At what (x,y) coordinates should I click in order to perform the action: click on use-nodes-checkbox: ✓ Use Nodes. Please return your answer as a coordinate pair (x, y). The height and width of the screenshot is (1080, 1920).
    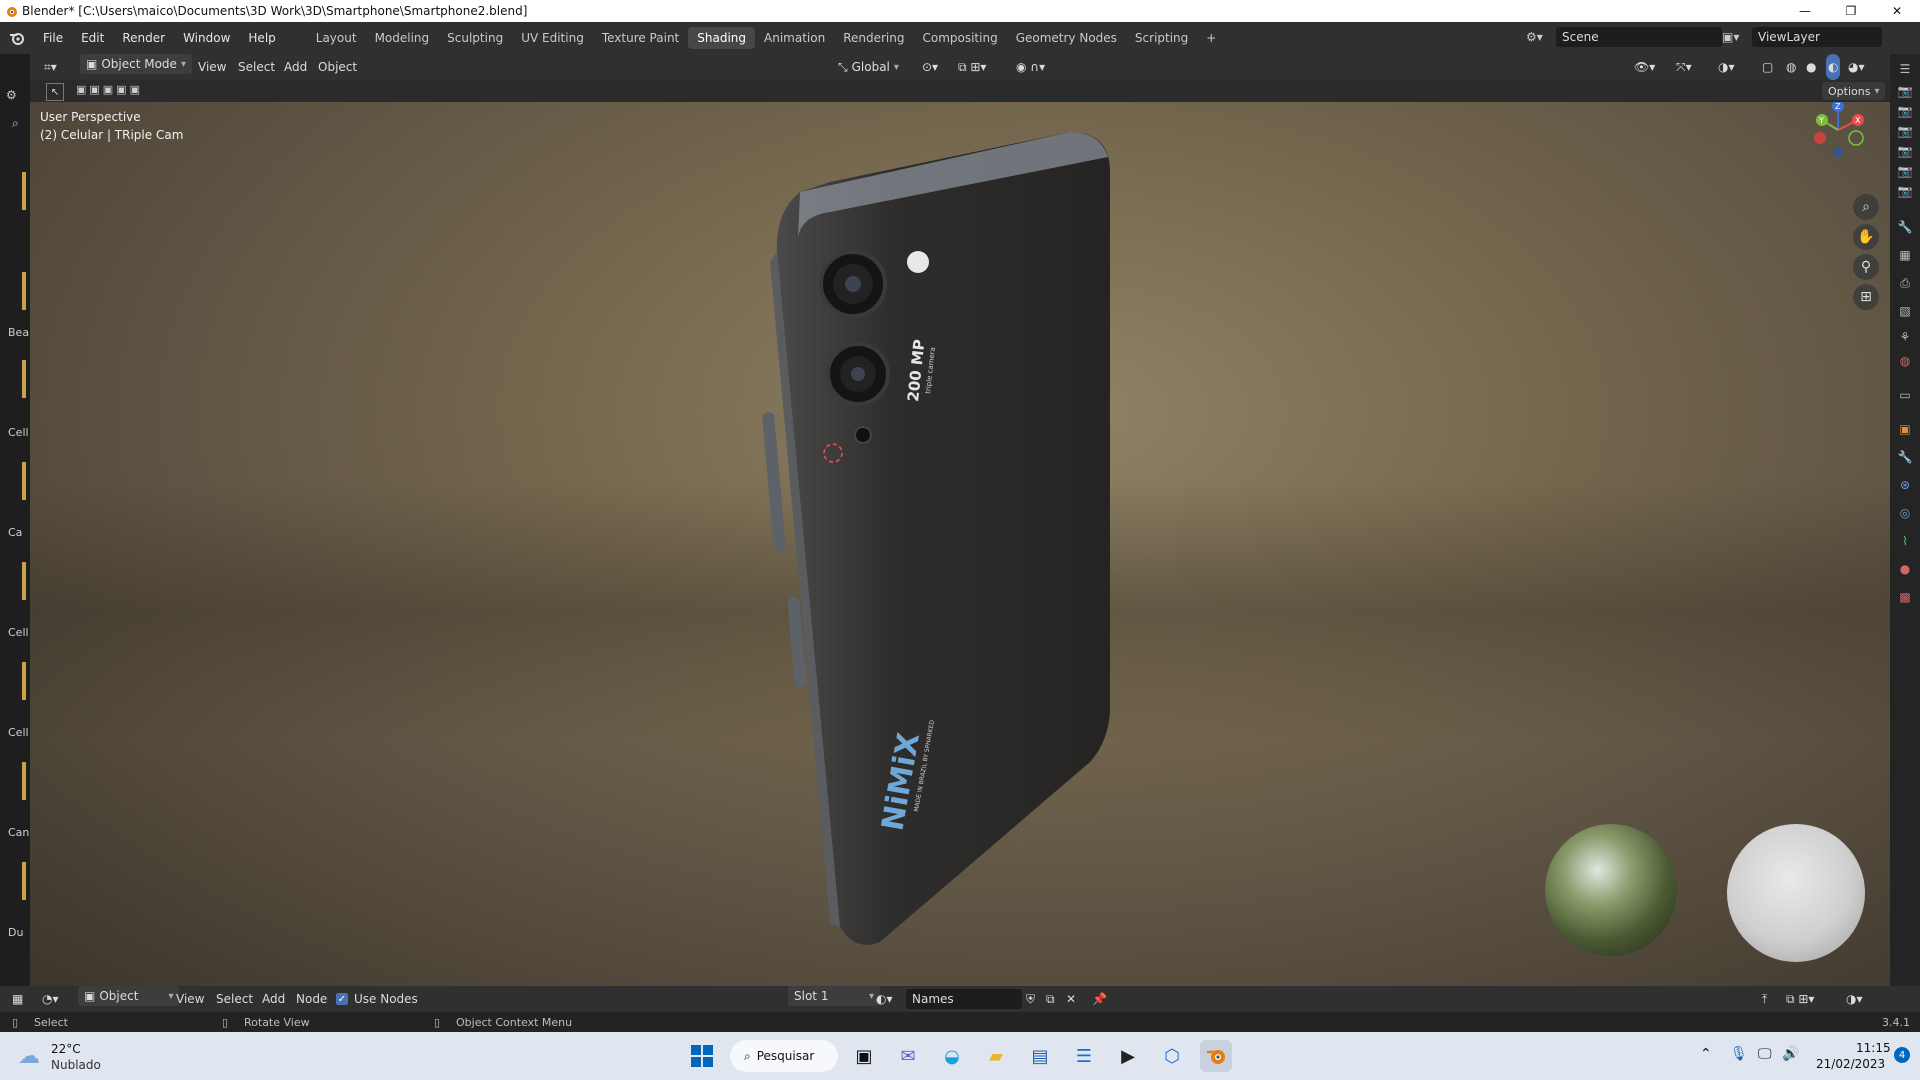
    Looking at the image, I should click on (377, 999).